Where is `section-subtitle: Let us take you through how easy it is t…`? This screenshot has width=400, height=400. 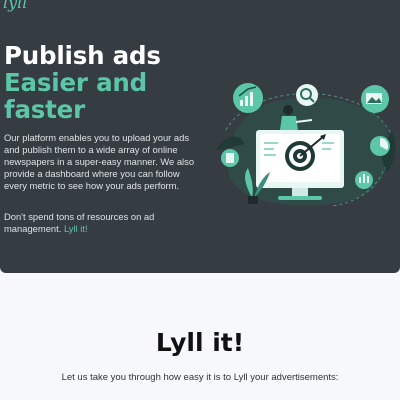
section-subtitle: Let us take you through how easy it is t… is located at coordinates (200, 377).